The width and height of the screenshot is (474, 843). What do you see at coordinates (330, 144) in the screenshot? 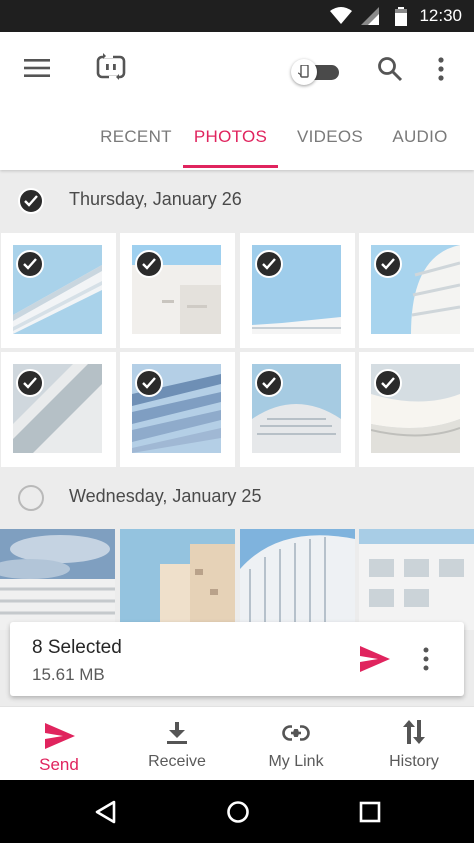
I see `tab-videos: VIDEOS` at bounding box center [330, 144].